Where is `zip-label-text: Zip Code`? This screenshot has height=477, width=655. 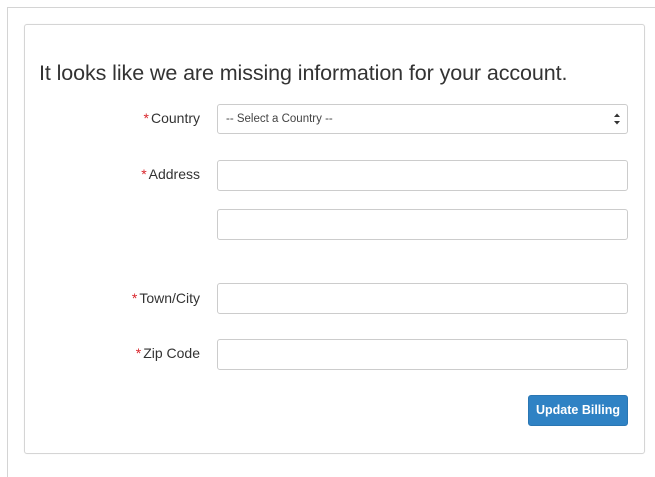
zip-label-text: Zip Code is located at coordinates (171, 353).